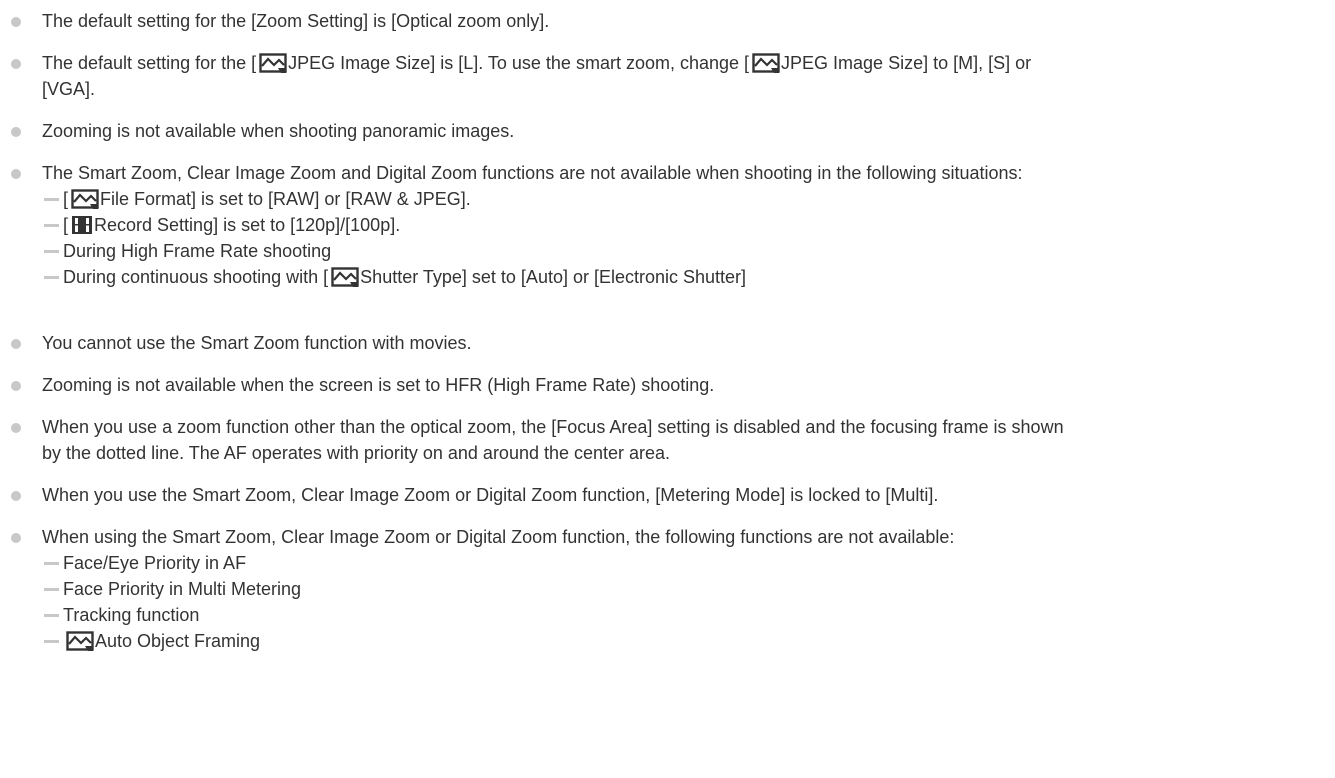 The width and height of the screenshot is (1335, 778). What do you see at coordinates (906, 63) in the screenshot?
I see `note-text: JPEG Image Size] to [M], [S] or` at bounding box center [906, 63].